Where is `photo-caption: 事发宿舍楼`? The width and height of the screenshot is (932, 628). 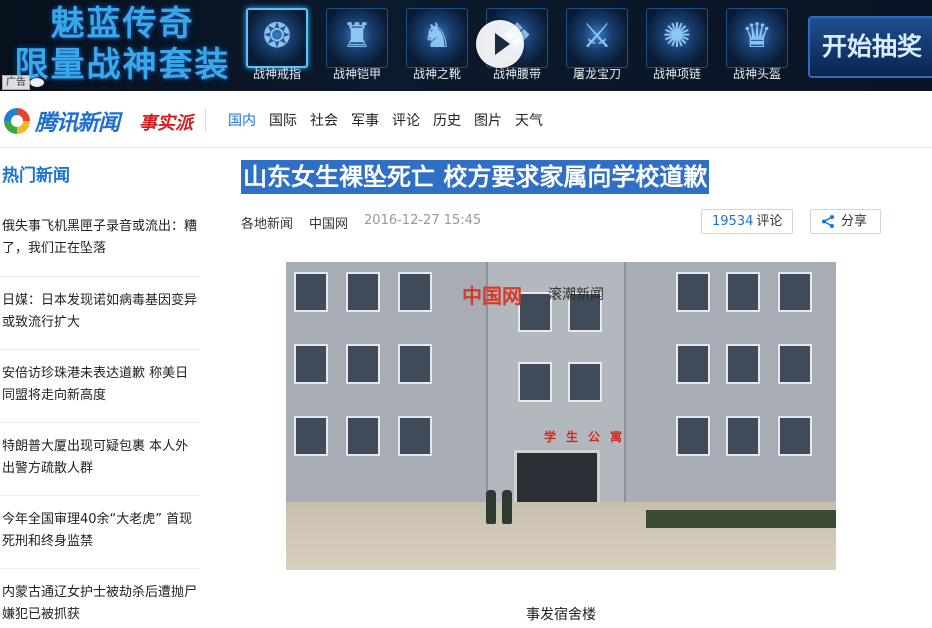
photo-caption: 事发宿舍楼 is located at coordinates (561, 615).